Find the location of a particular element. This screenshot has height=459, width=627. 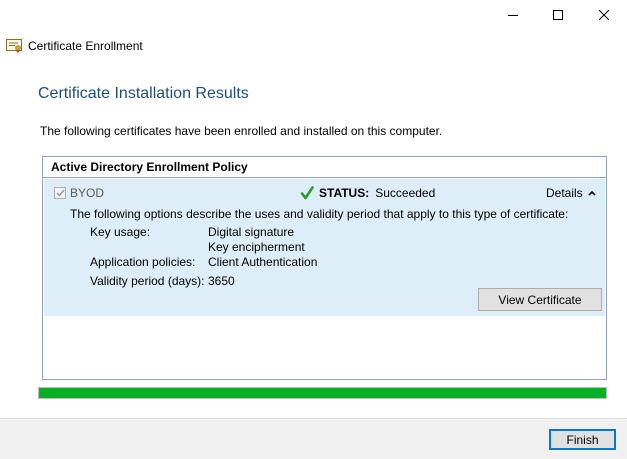

maximize-button is located at coordinates (558, 15).